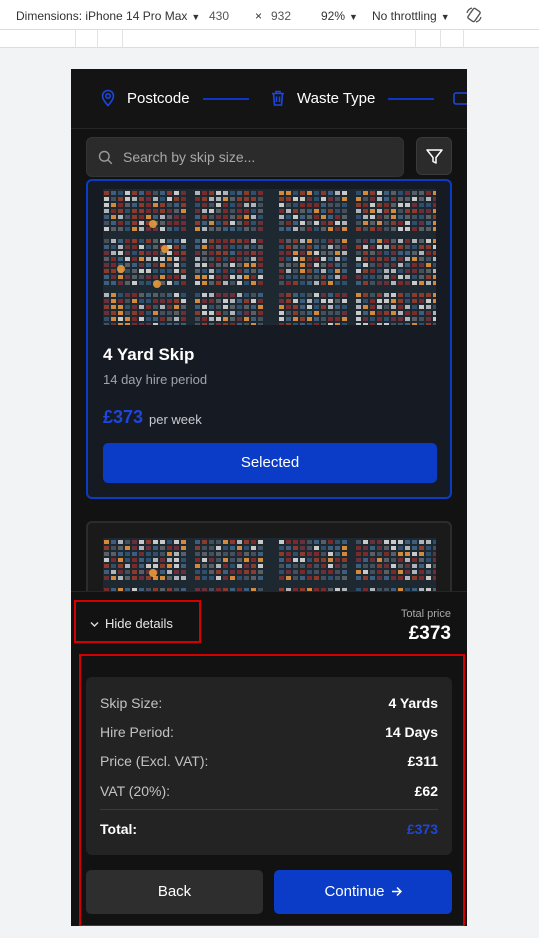 This screenshot has height=938, width=539. Describe the element at coordinates (94, 624) in the screenshot. I see `chevron-down-icon` at that location.